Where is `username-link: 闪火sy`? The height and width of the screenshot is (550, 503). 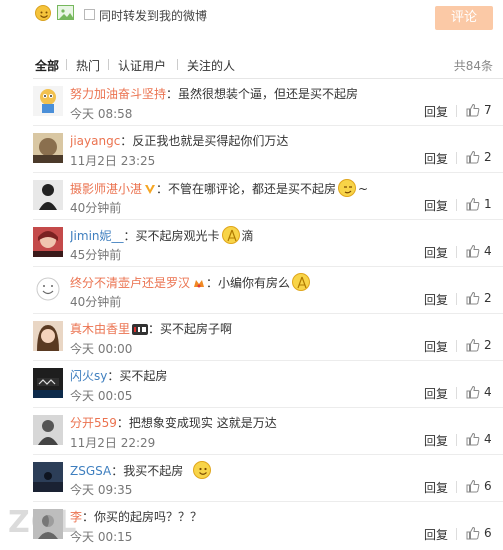 username-link: 闪火sy is located at coordinates (88, 376).